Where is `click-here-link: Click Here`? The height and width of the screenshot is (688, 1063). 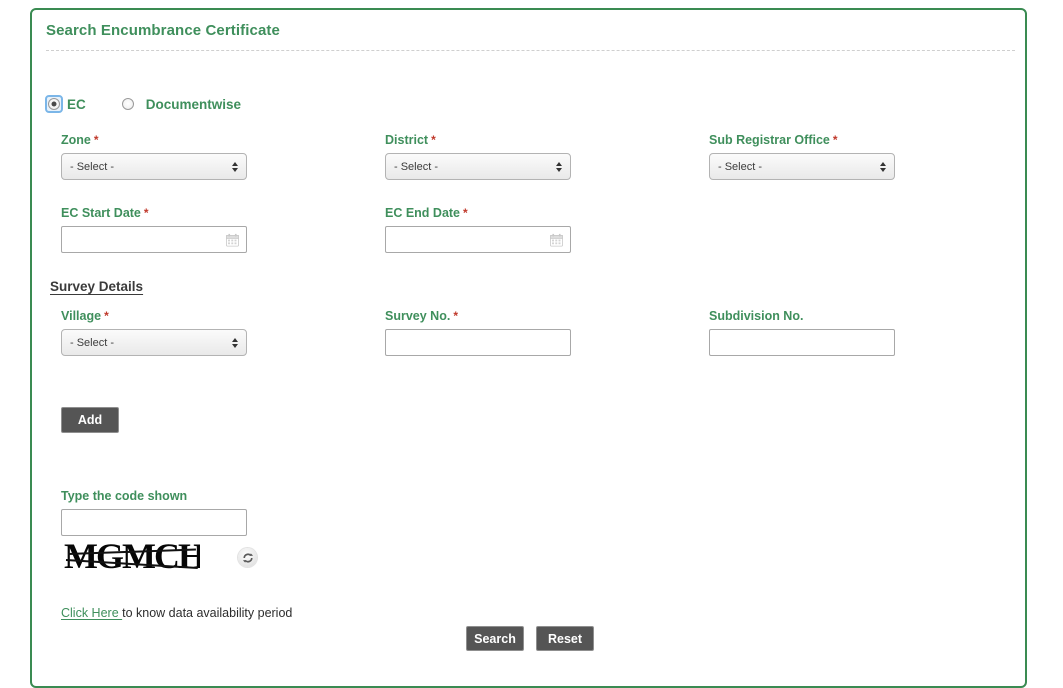 click-here-link: Click Here is located at coordinates (91, 613).